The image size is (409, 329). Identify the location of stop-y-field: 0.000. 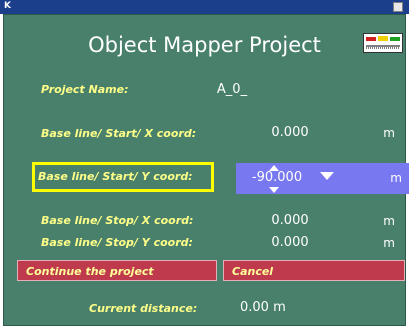
(290, 242).